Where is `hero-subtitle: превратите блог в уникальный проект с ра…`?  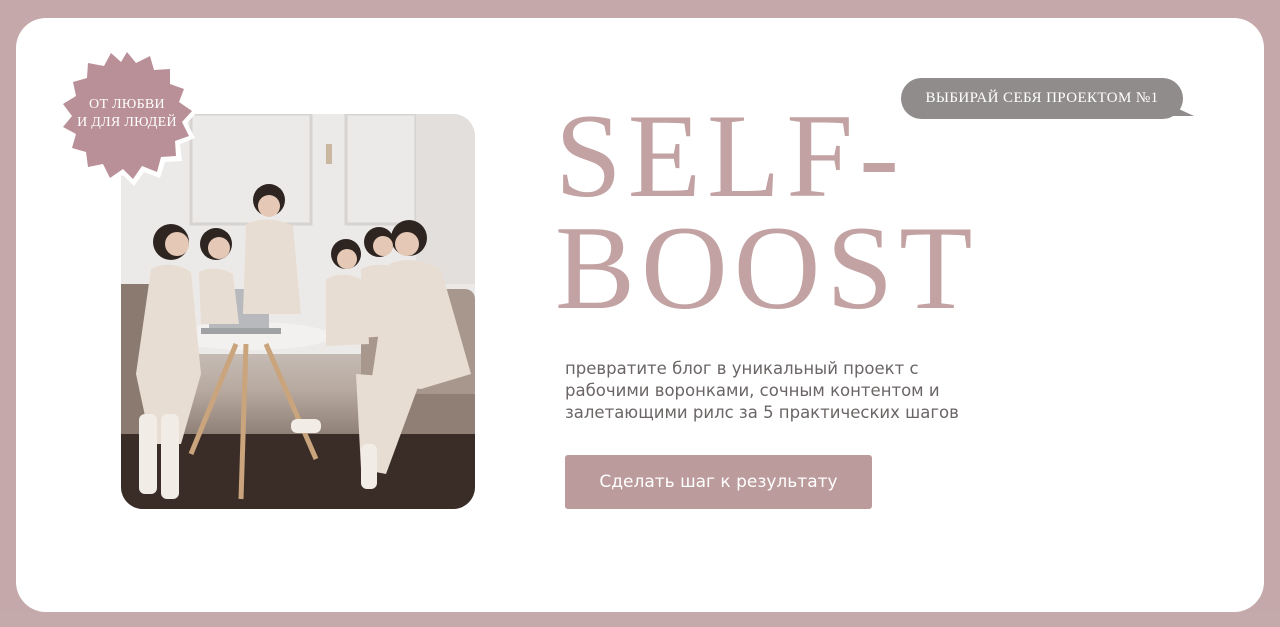
hero-subtitle: превратите блог в уникальный проект с ра… is located at coordinates (762, 390).